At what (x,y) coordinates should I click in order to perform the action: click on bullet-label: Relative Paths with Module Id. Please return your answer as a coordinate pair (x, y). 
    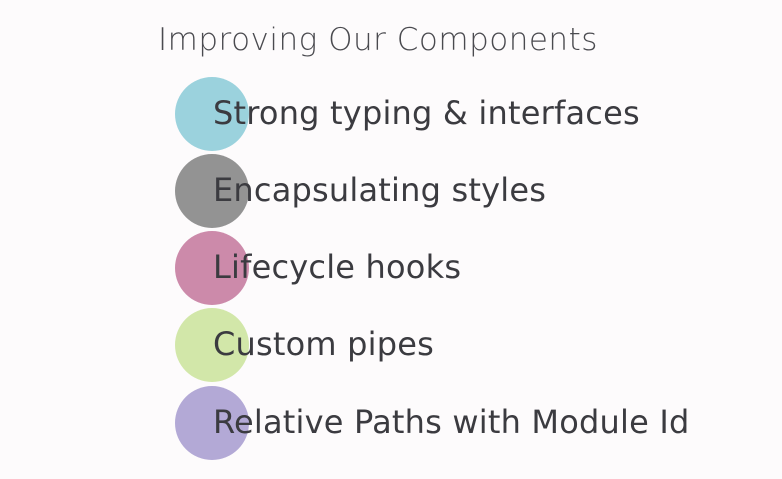
    Looking at the image, I should click on (451, 422).